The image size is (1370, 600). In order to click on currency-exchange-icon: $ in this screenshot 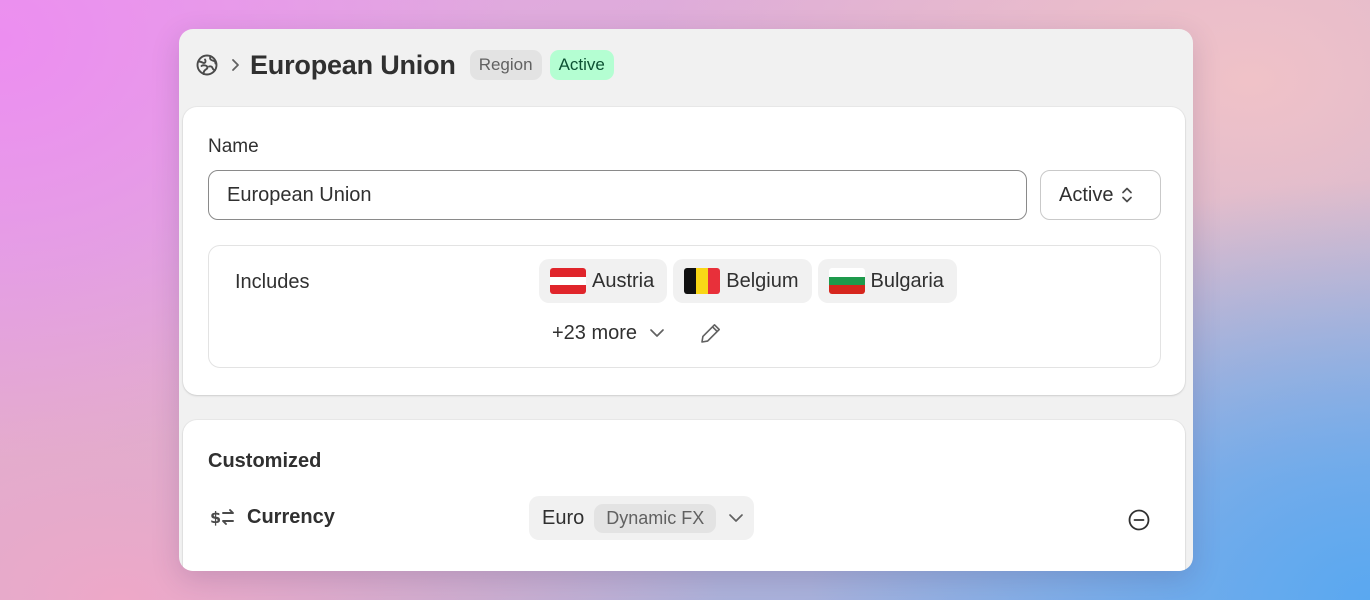, I will do `click(223, 517)`.